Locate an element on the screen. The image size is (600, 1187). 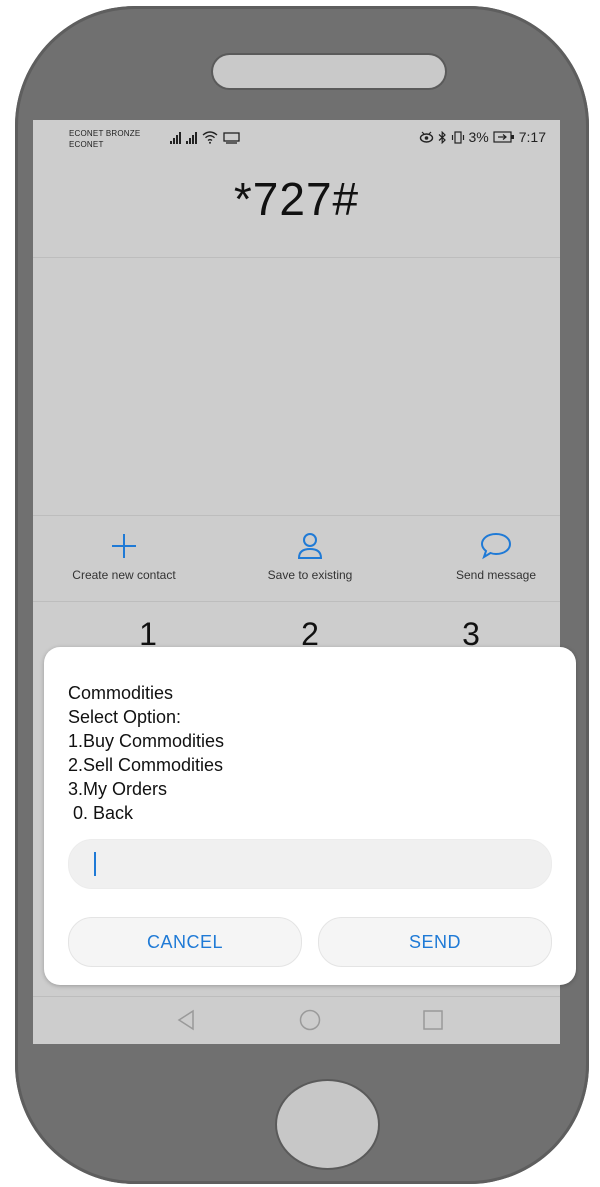
carrier-primary: ECONET BRONZE is located at coordinates (105, 133).